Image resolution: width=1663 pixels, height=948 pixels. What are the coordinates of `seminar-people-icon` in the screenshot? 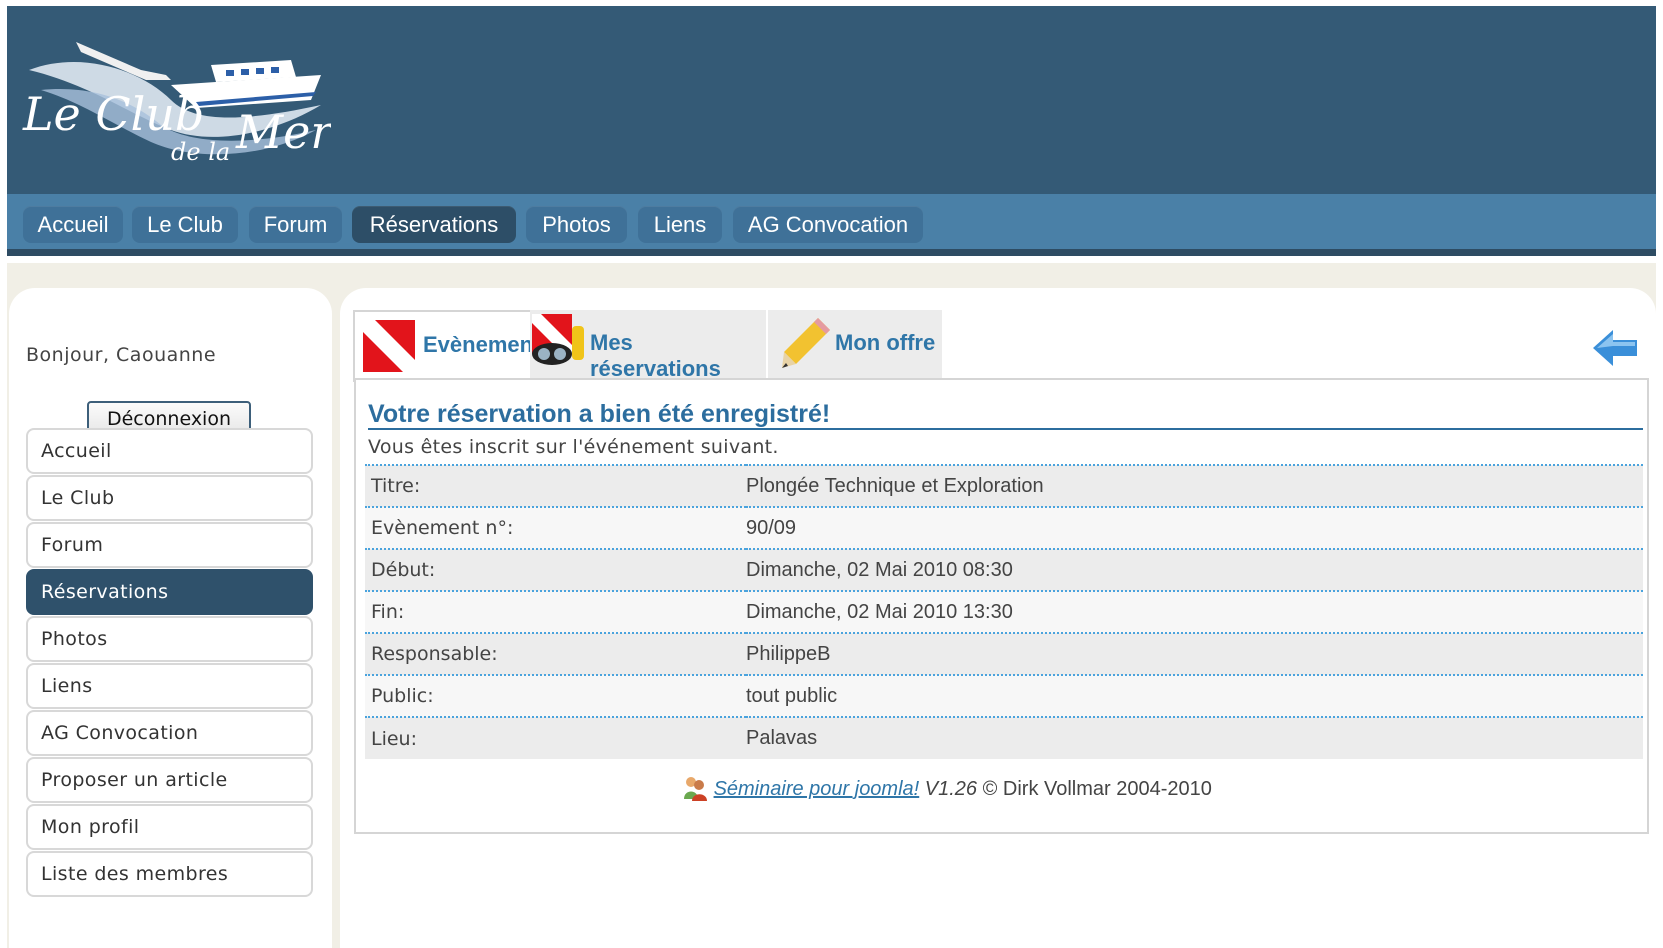 It's located at (695, 789).